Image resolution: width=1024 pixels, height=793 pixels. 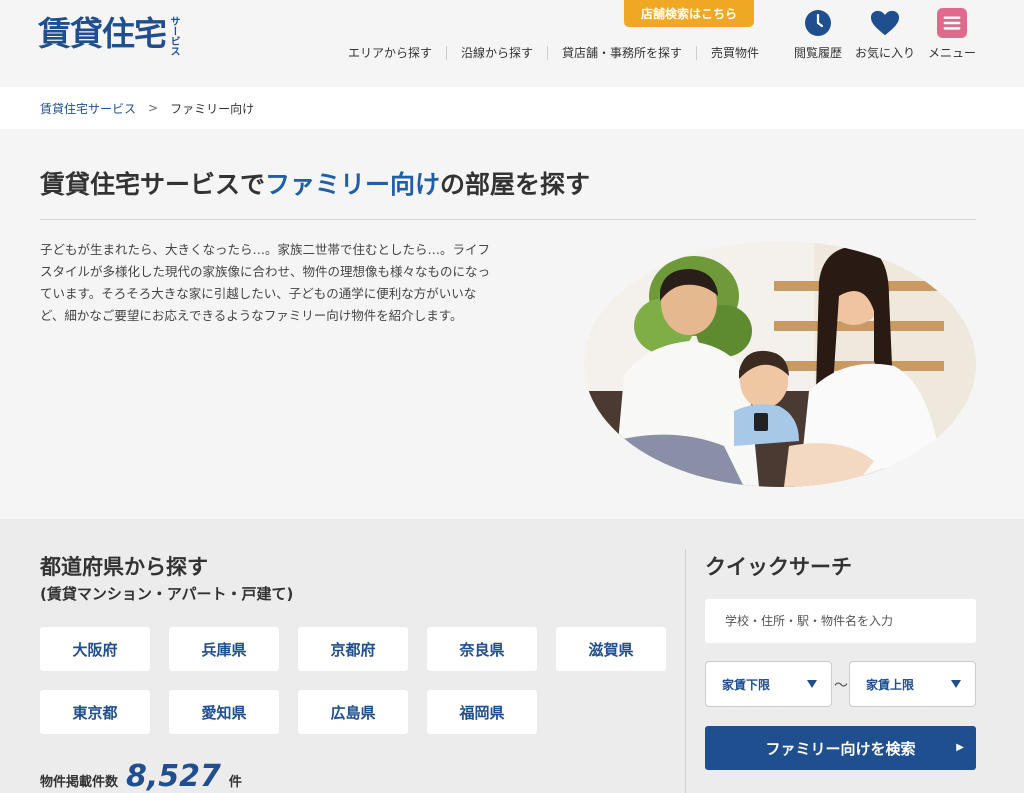 What do you see at coordinates (952, 53) in the screenshot?
I see `menu-label: メニュー` at bounding box center [952, 53].